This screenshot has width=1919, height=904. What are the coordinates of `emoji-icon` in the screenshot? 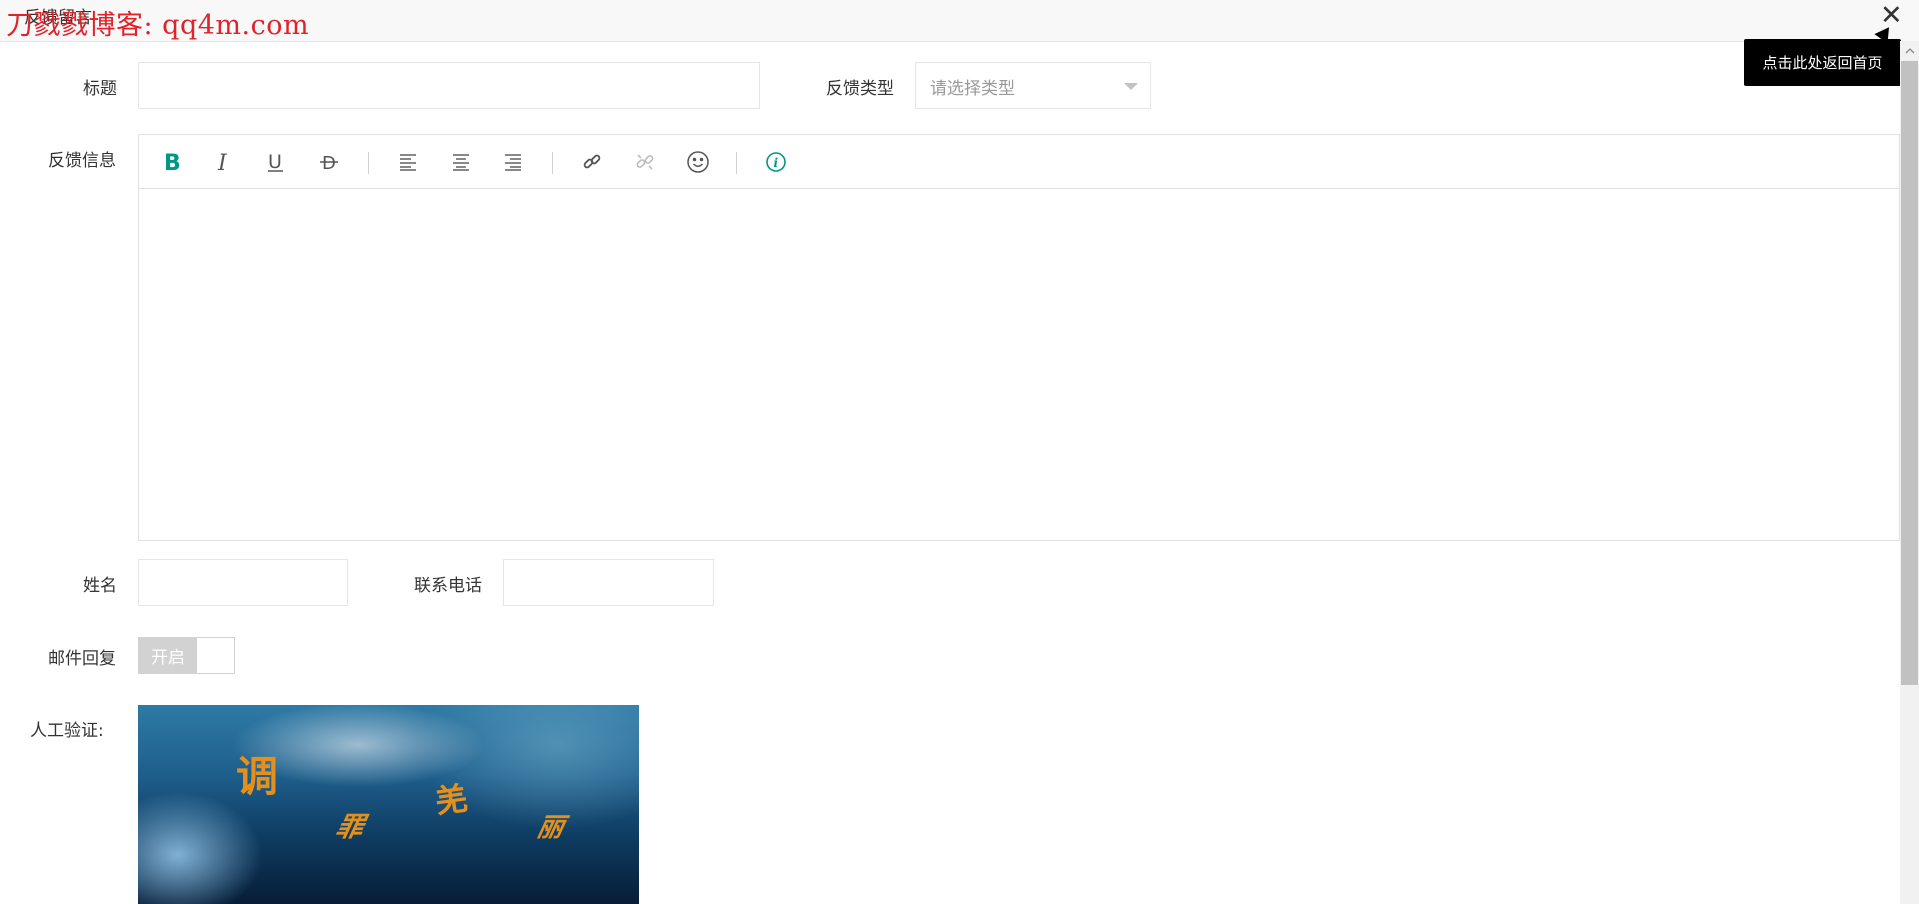 It's located at (698, 162).